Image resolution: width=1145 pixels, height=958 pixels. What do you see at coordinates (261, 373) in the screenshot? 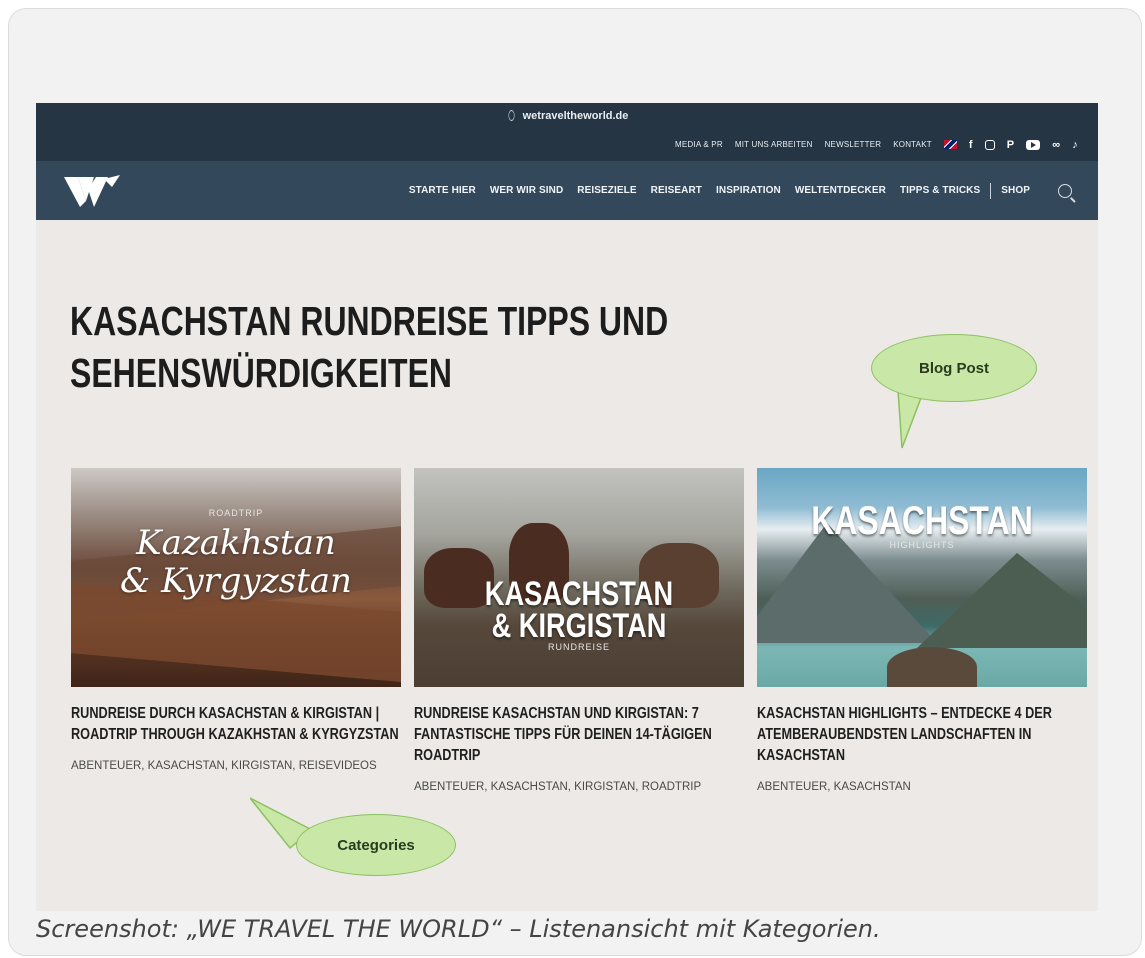
I see `page-title-line-2: SEHENSWÜRDIGKEITEN` at bounding box center [261, 373].